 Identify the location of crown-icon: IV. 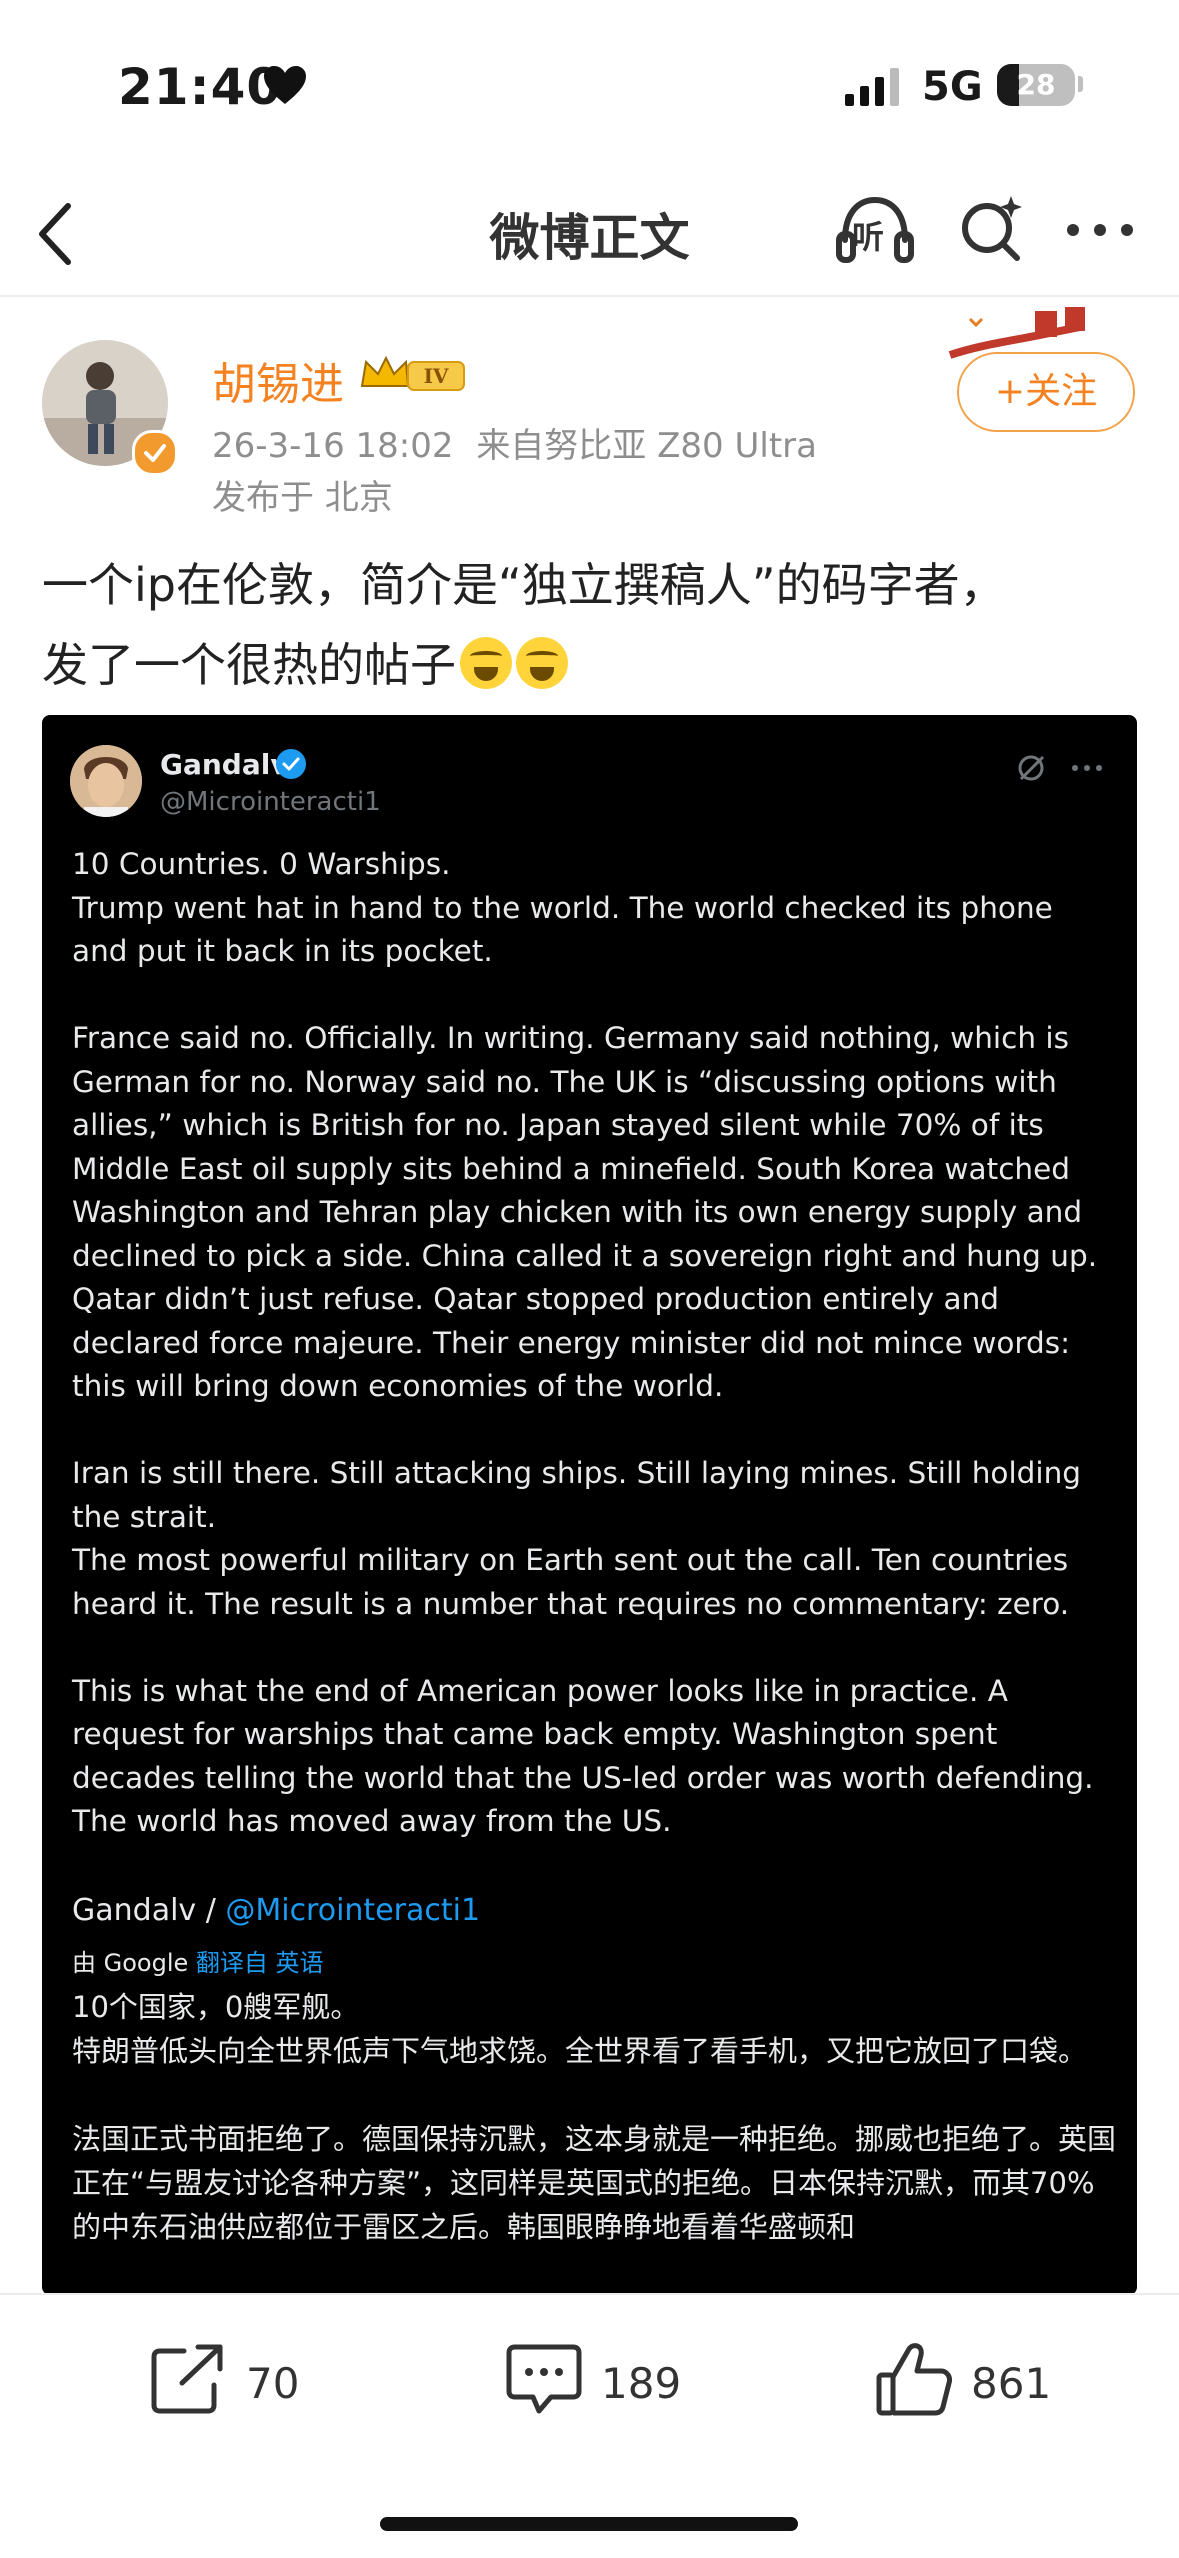
(412, 373).